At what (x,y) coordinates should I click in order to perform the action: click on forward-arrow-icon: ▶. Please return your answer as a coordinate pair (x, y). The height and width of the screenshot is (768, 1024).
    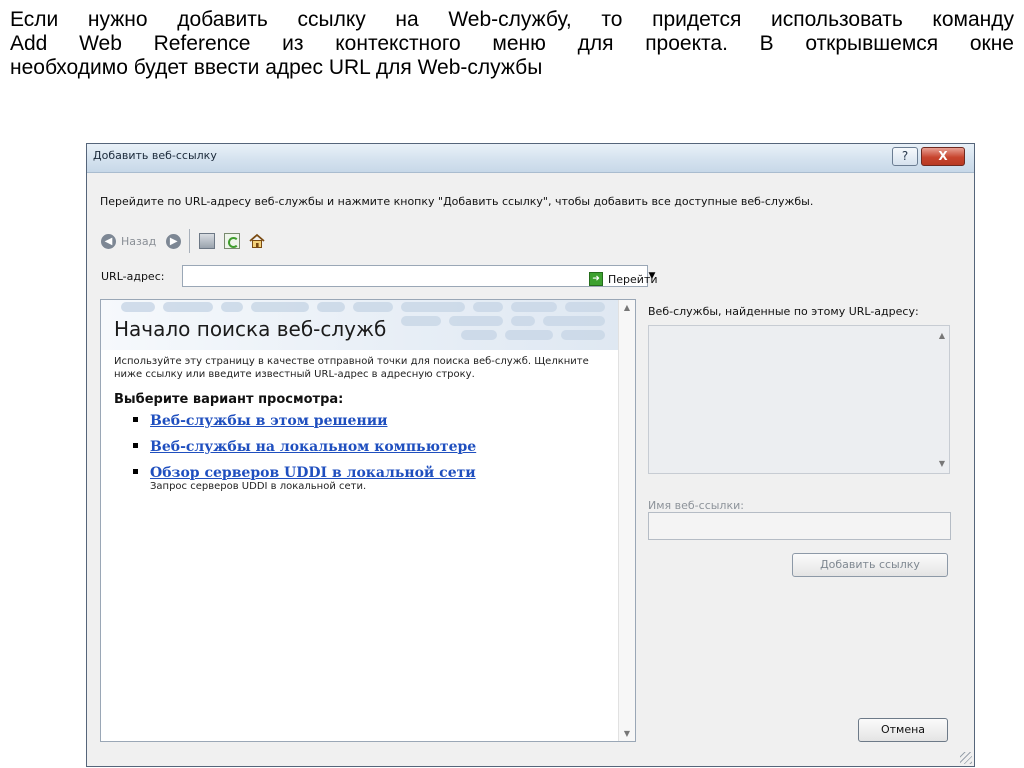
    Looking at the image, I should click on (174, 241).